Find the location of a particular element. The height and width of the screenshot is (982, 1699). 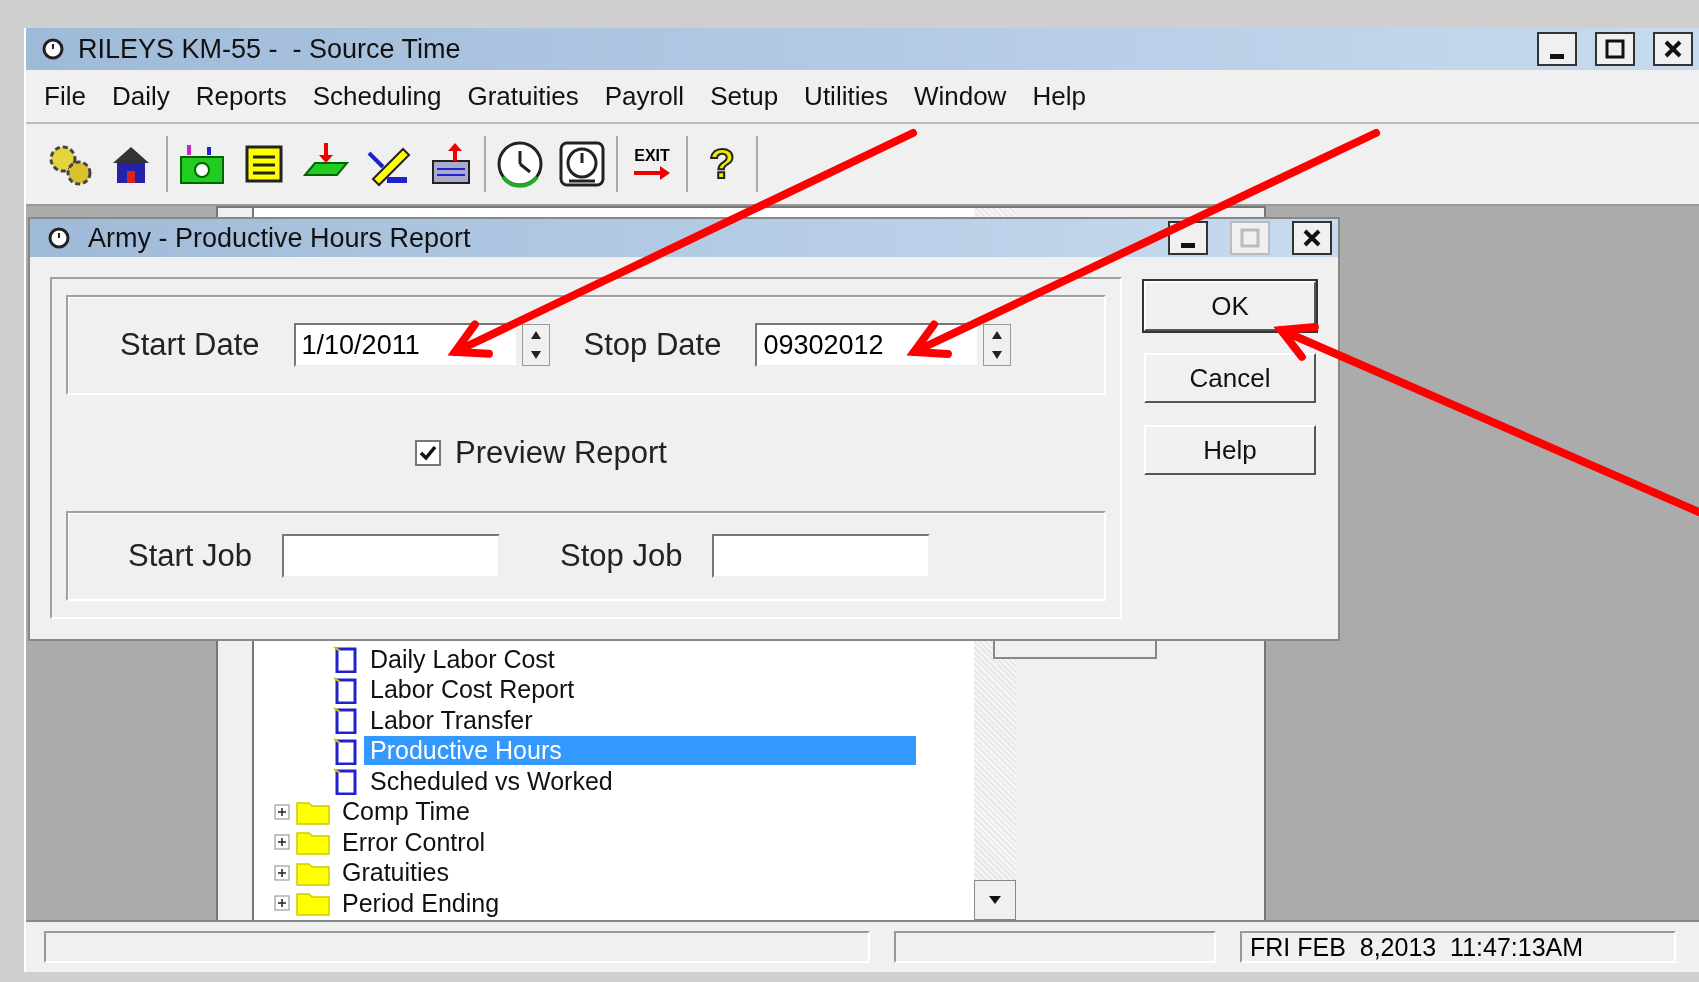

checkbox-label: Preview Report is located at coordinates (561, 453).